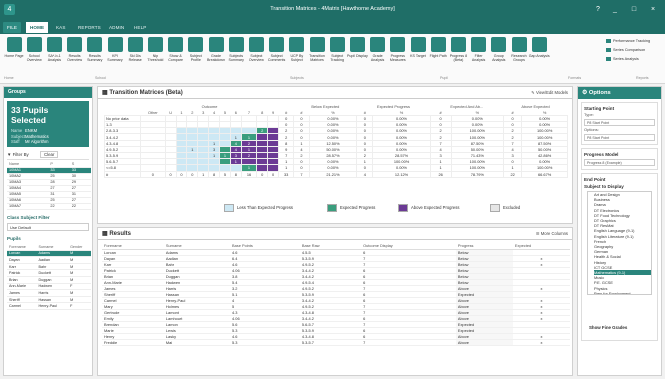 The height and width of the screenshot is (379, 665). Describe the element at coordinates (519, 56) in the screenshot. I see `ribbon-button-25: Research Groups` at that location.